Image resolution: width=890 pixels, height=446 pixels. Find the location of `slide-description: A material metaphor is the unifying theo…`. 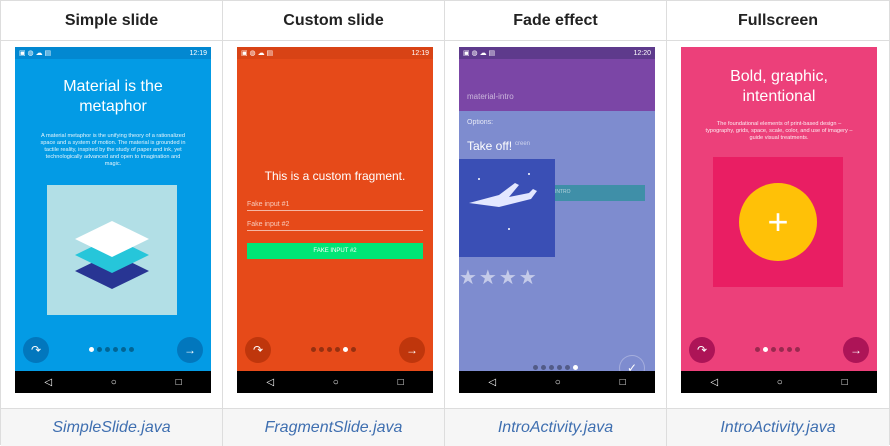

slide-description: A material metaphor is the unifying theo… is located at coordinates (113, 150).